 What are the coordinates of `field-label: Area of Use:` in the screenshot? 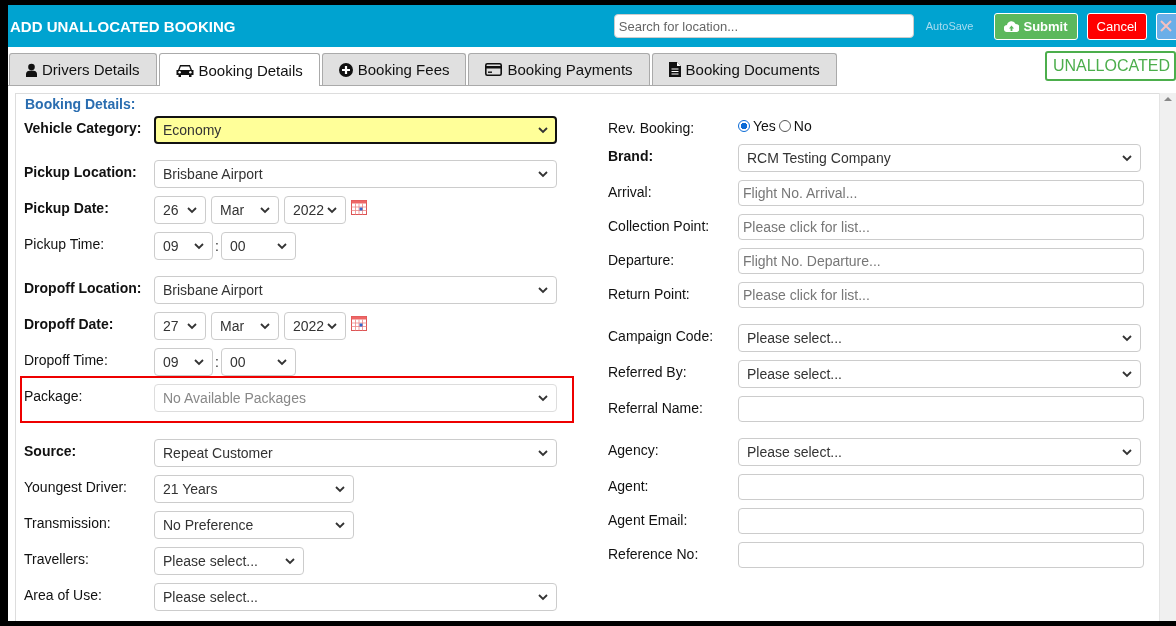 It's located at (63, 594).